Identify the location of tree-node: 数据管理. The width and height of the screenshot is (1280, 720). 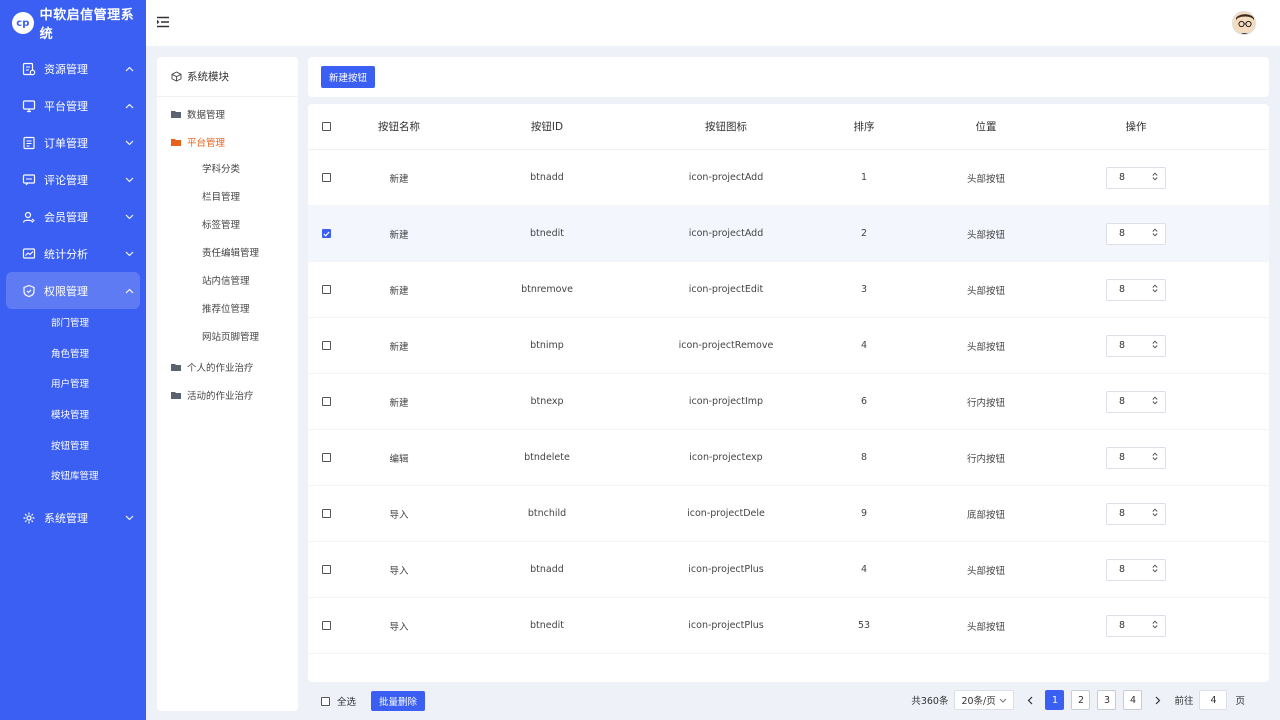
(227, 114).